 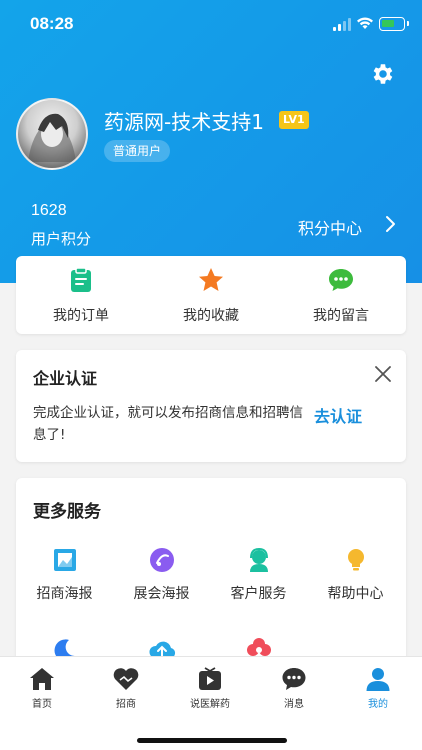 I want to click on enterprise-certification-card: 企业认证 完成企业认证，就可以发布招商信息和招聘信息了! 去认证, so click(x=211, y=406).